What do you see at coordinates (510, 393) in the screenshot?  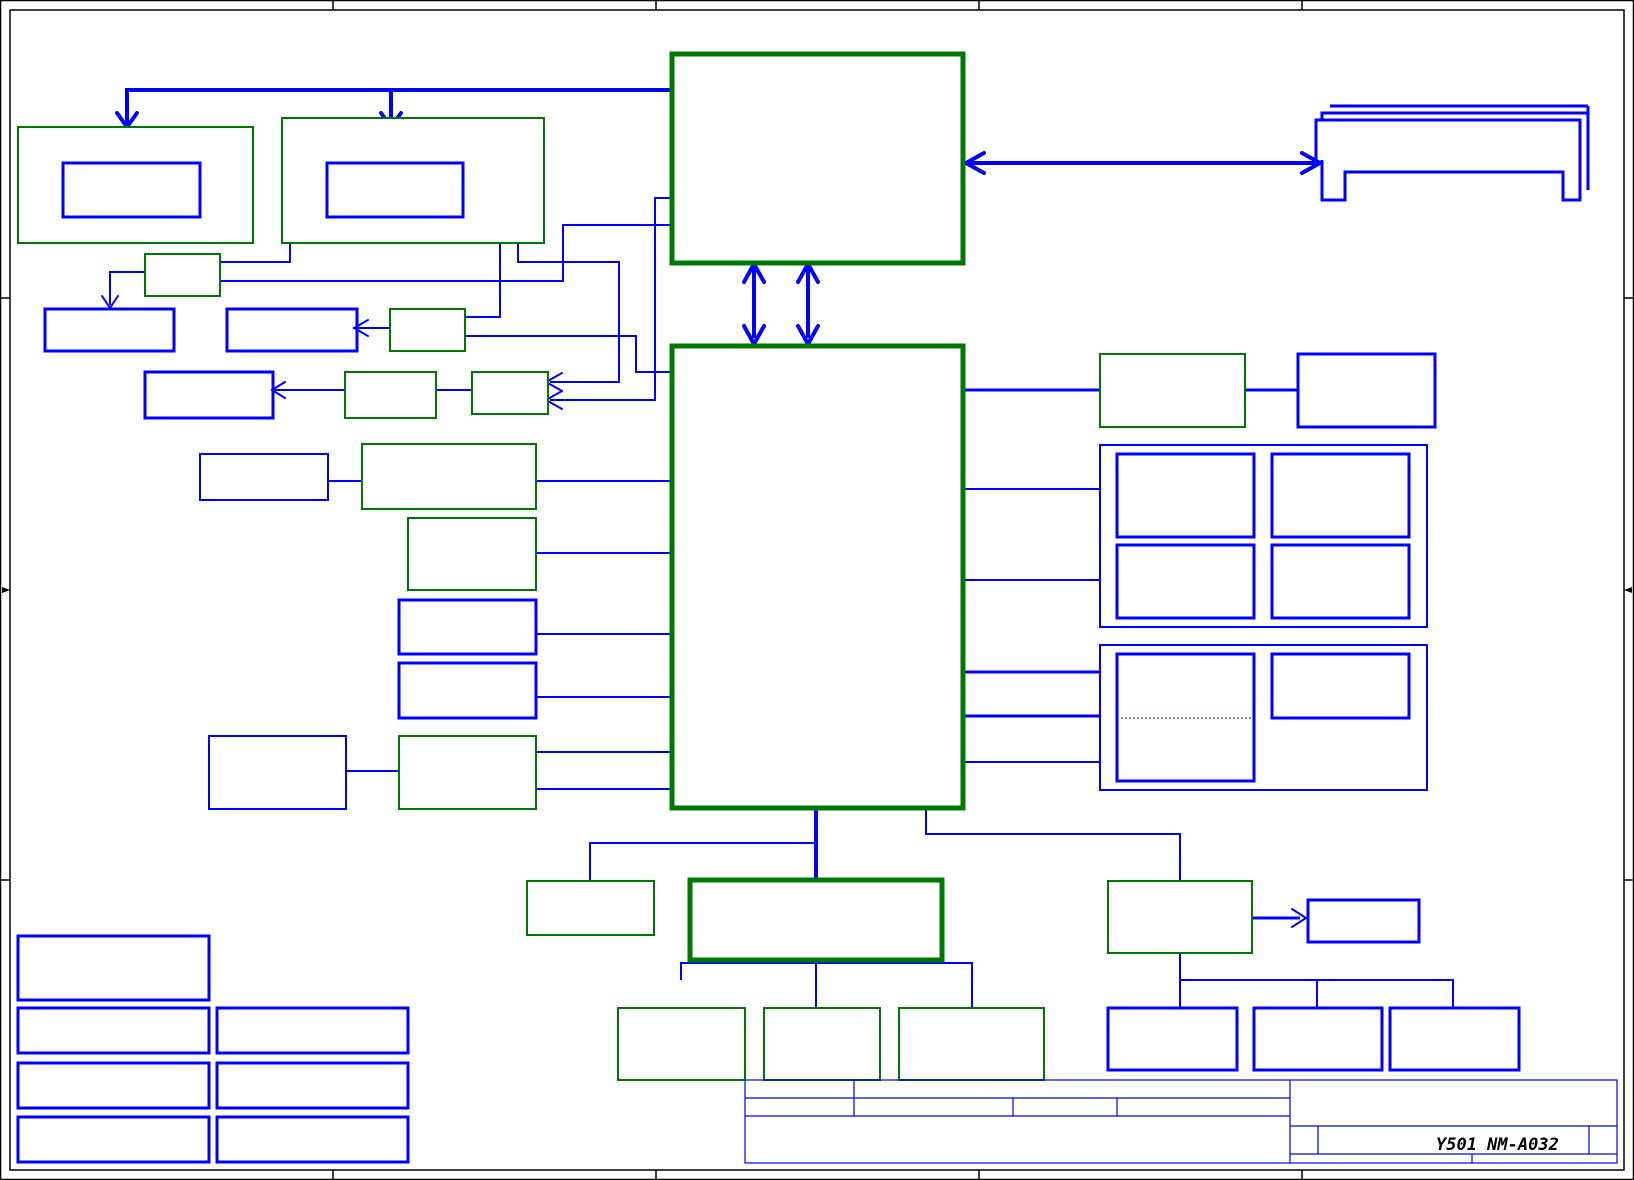 I see `small-chip-d` at bounding box center [510, 393].